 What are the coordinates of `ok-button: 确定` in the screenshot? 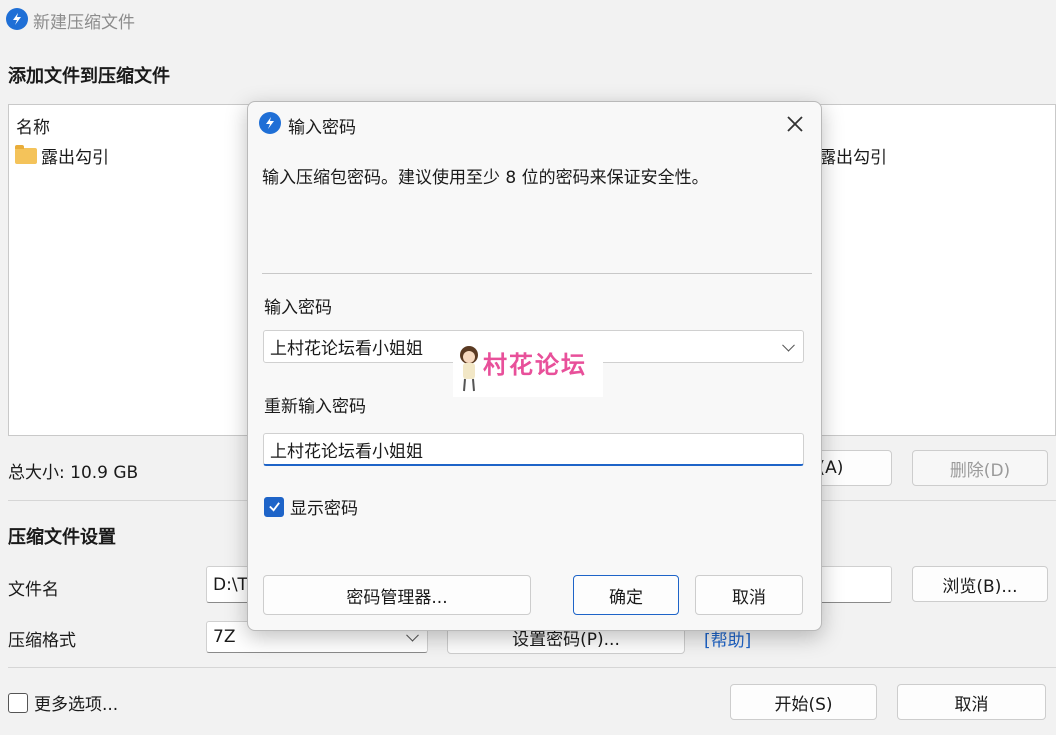 It's located at (626, 595).